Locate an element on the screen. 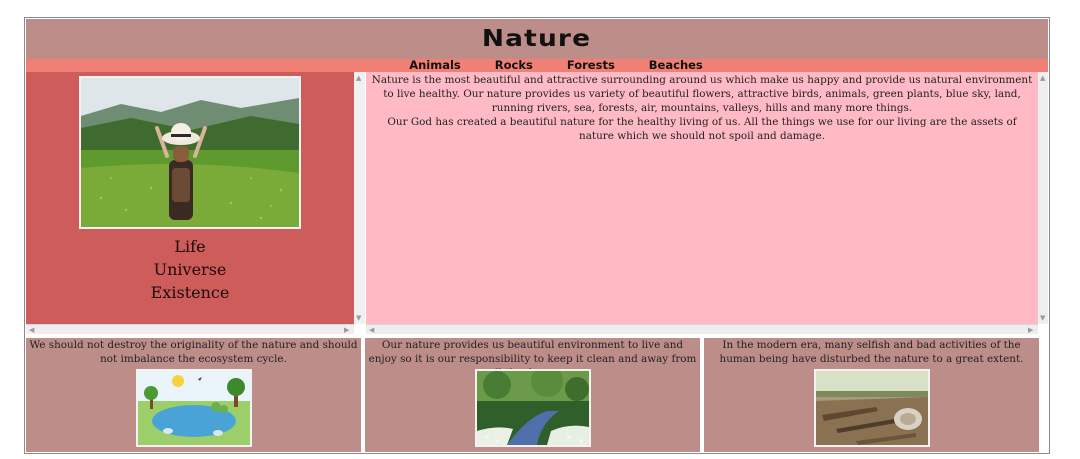 Image resolution: width=1080 pixels, height=459 pixels. left-vertical-scrollbar: ▲ ▼ is located at coordinates (359, 198).